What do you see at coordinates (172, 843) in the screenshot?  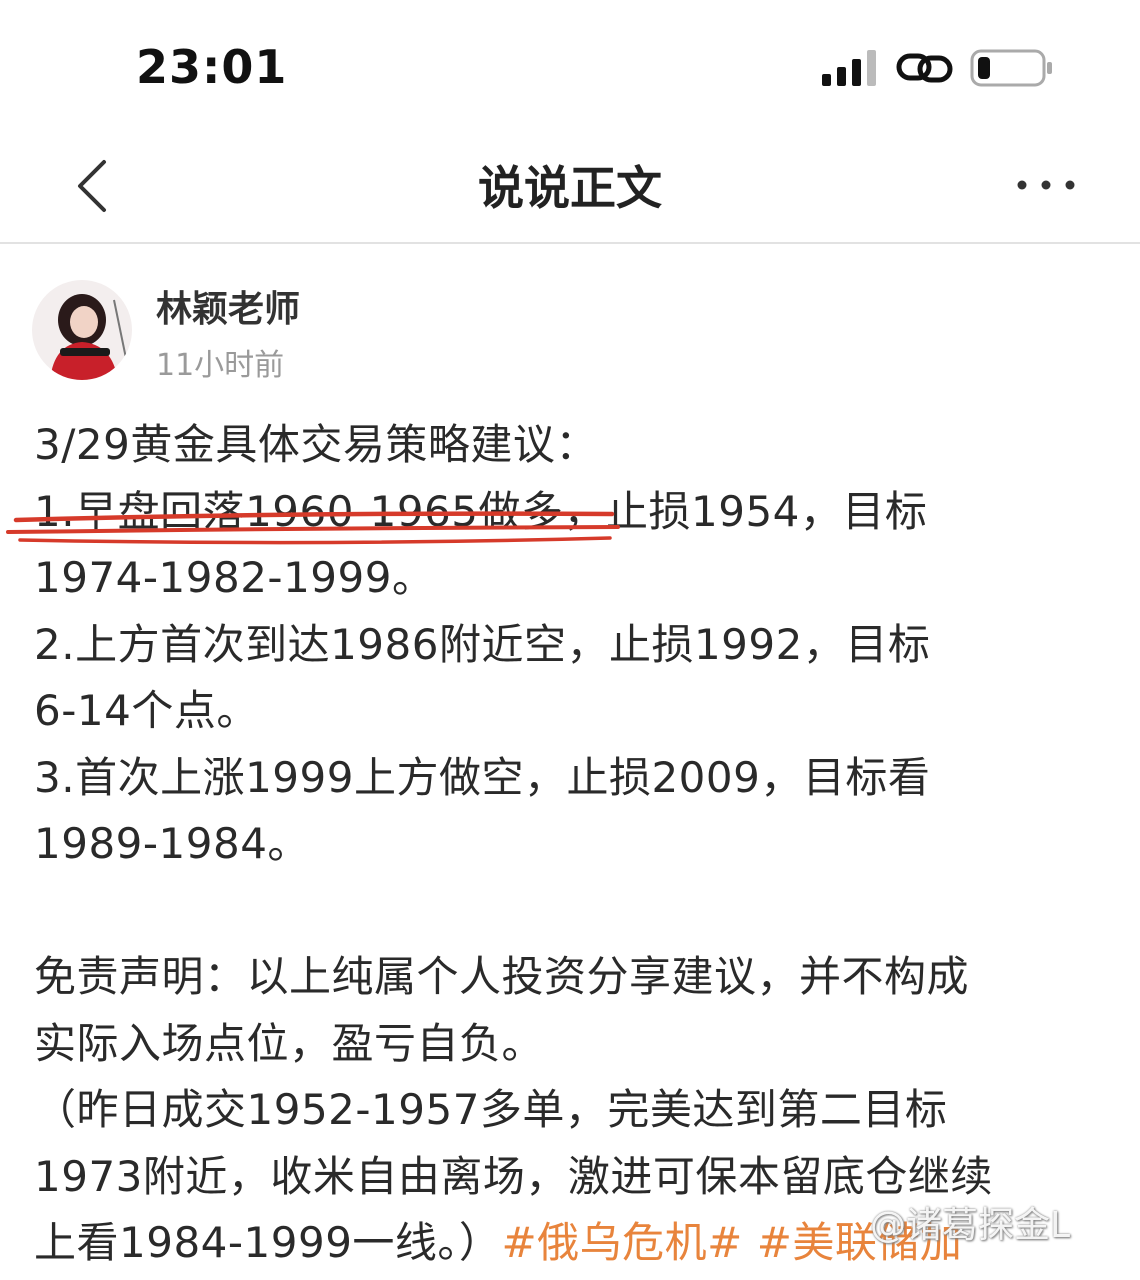 I see `post-line: 1989-1984。` at bounding box center [172, 843].